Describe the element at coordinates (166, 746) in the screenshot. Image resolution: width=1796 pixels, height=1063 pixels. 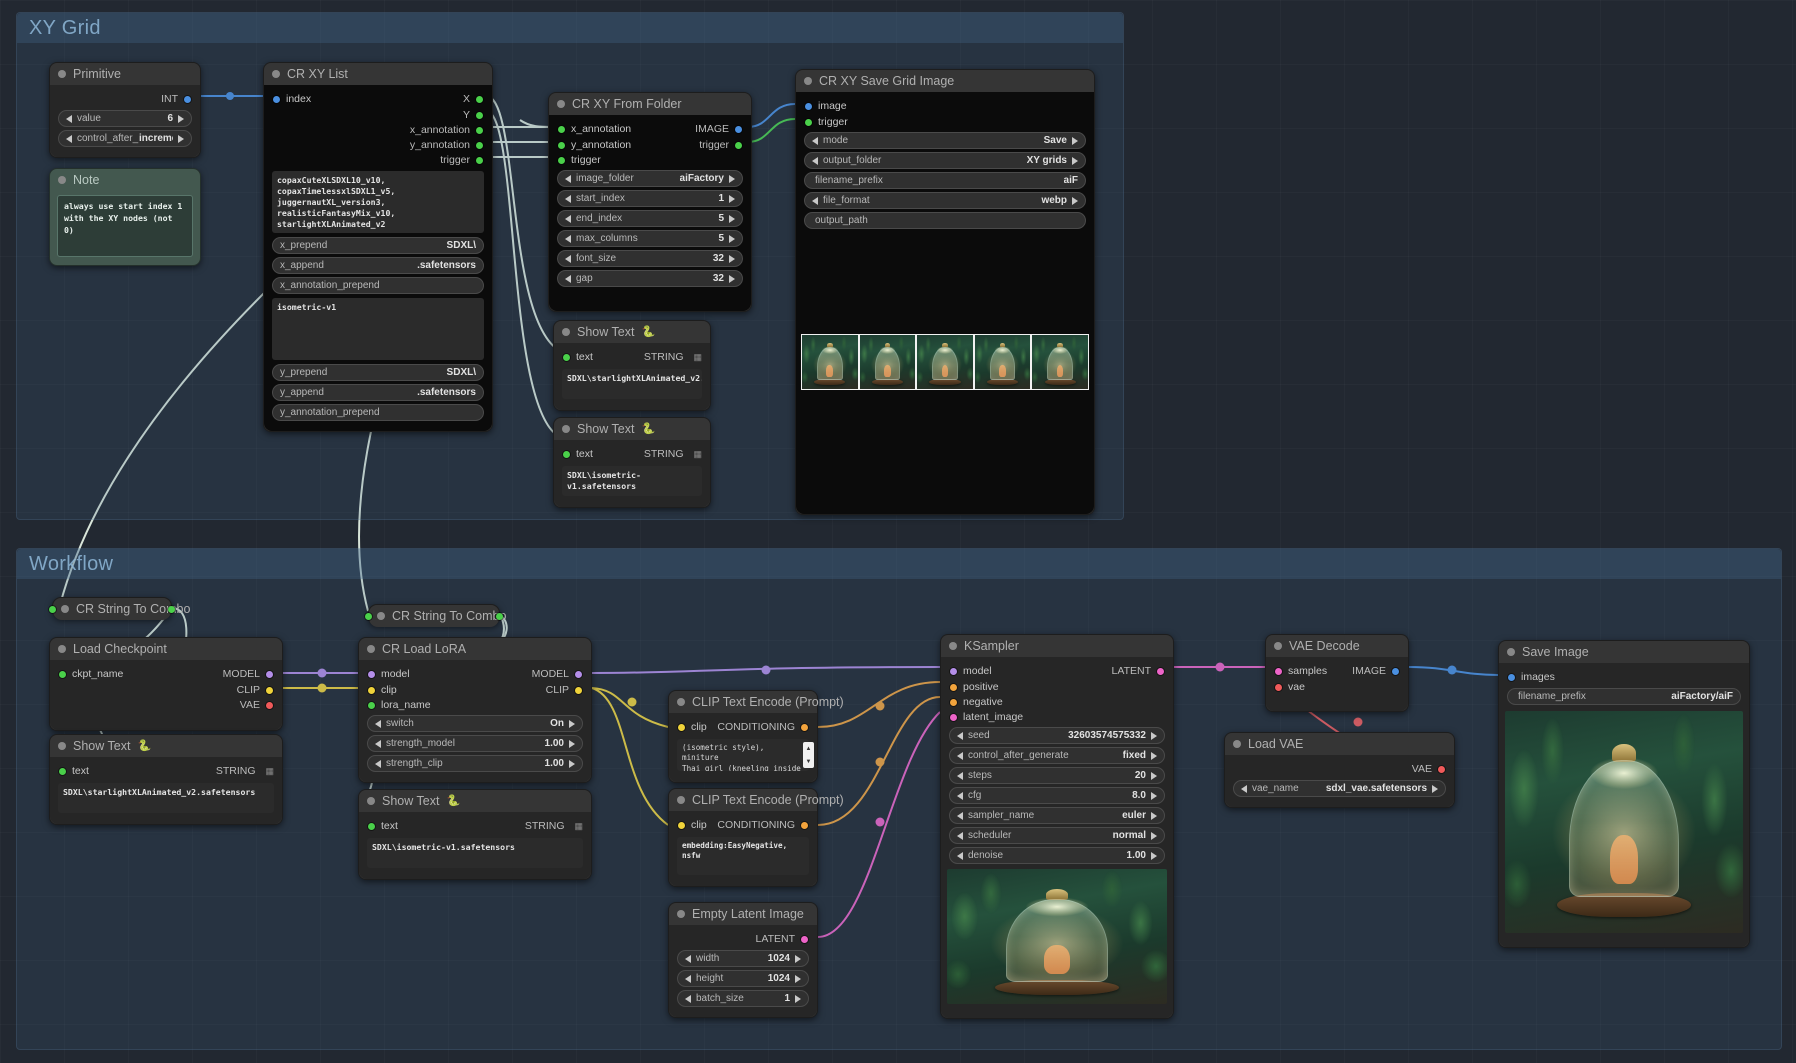
I see `node-show-text-3-header: Show Text 🐍` at that location.